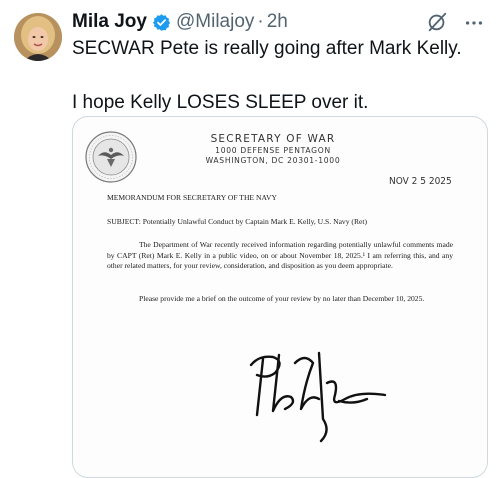  Describe the element at coordinates (277, 22) in the screenshot. I see `timestamp: 2h` at that location.